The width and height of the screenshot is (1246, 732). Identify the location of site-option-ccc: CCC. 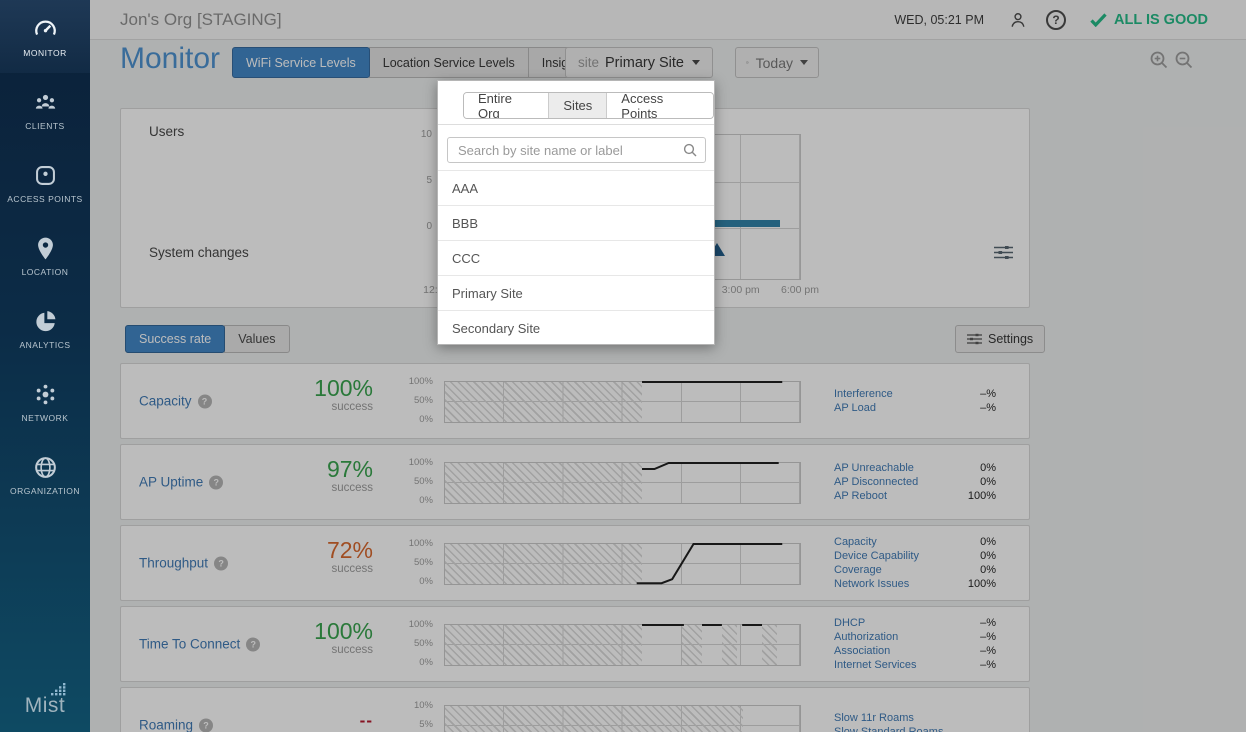
(576, 257).